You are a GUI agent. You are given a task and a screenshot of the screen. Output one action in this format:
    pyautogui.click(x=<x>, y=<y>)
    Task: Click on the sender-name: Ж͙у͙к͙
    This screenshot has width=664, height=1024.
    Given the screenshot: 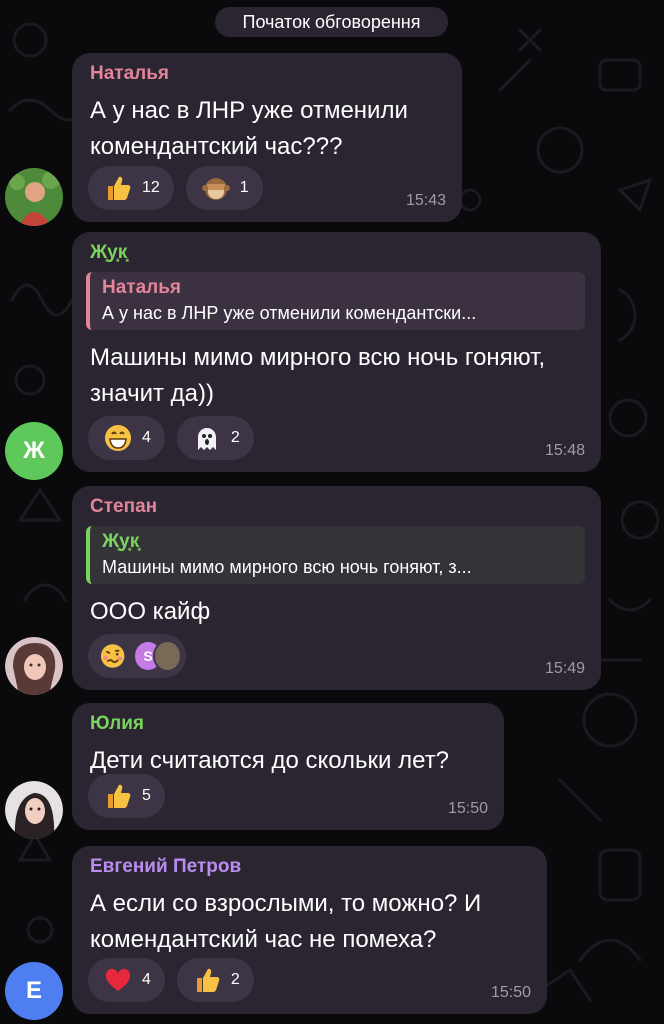 What is the action you would take?
    pyautogui.click(x=337, y=253)
    